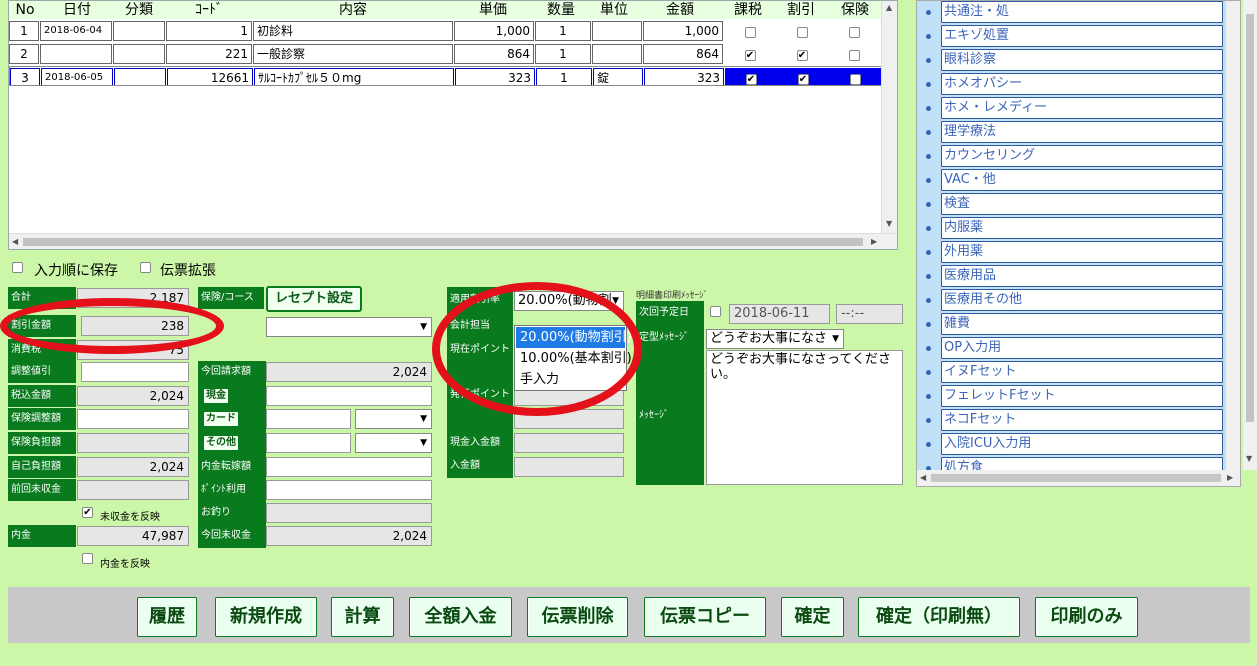 This screenshot has height=666, width=1257. I want to click on table-row: 1 2018-06-04 1 初診料 1,000 1 1,000, so click(446, 31).